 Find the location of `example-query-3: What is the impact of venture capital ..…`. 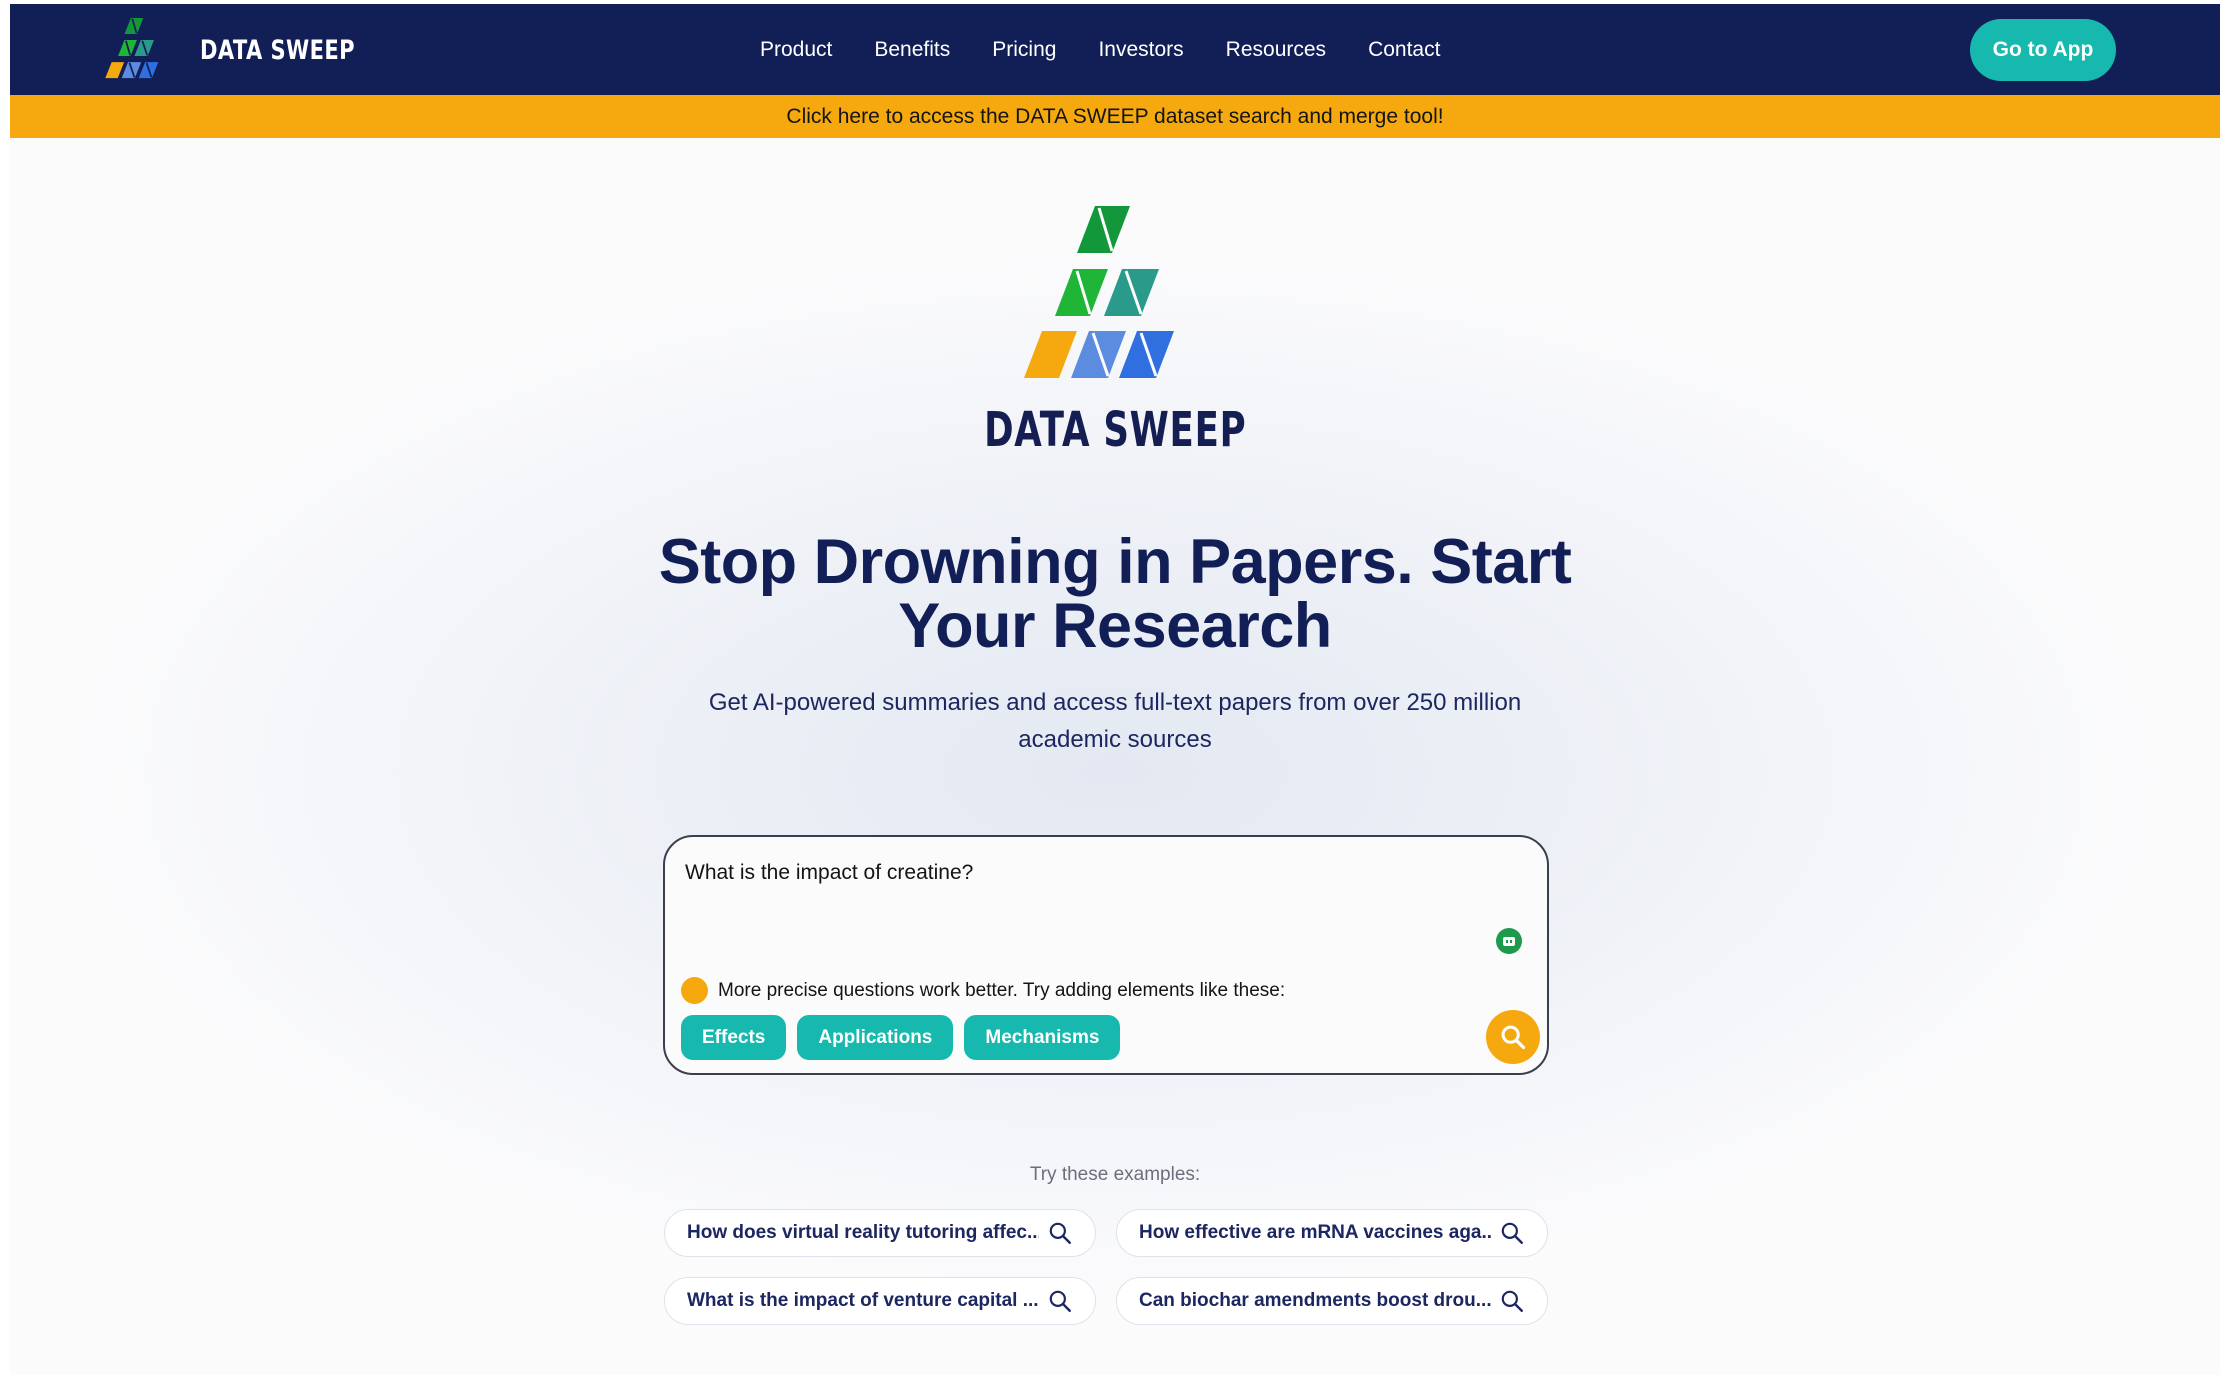

example-query-3: What is the impact of venture capital ..… is located at coordinates (880, 1301).